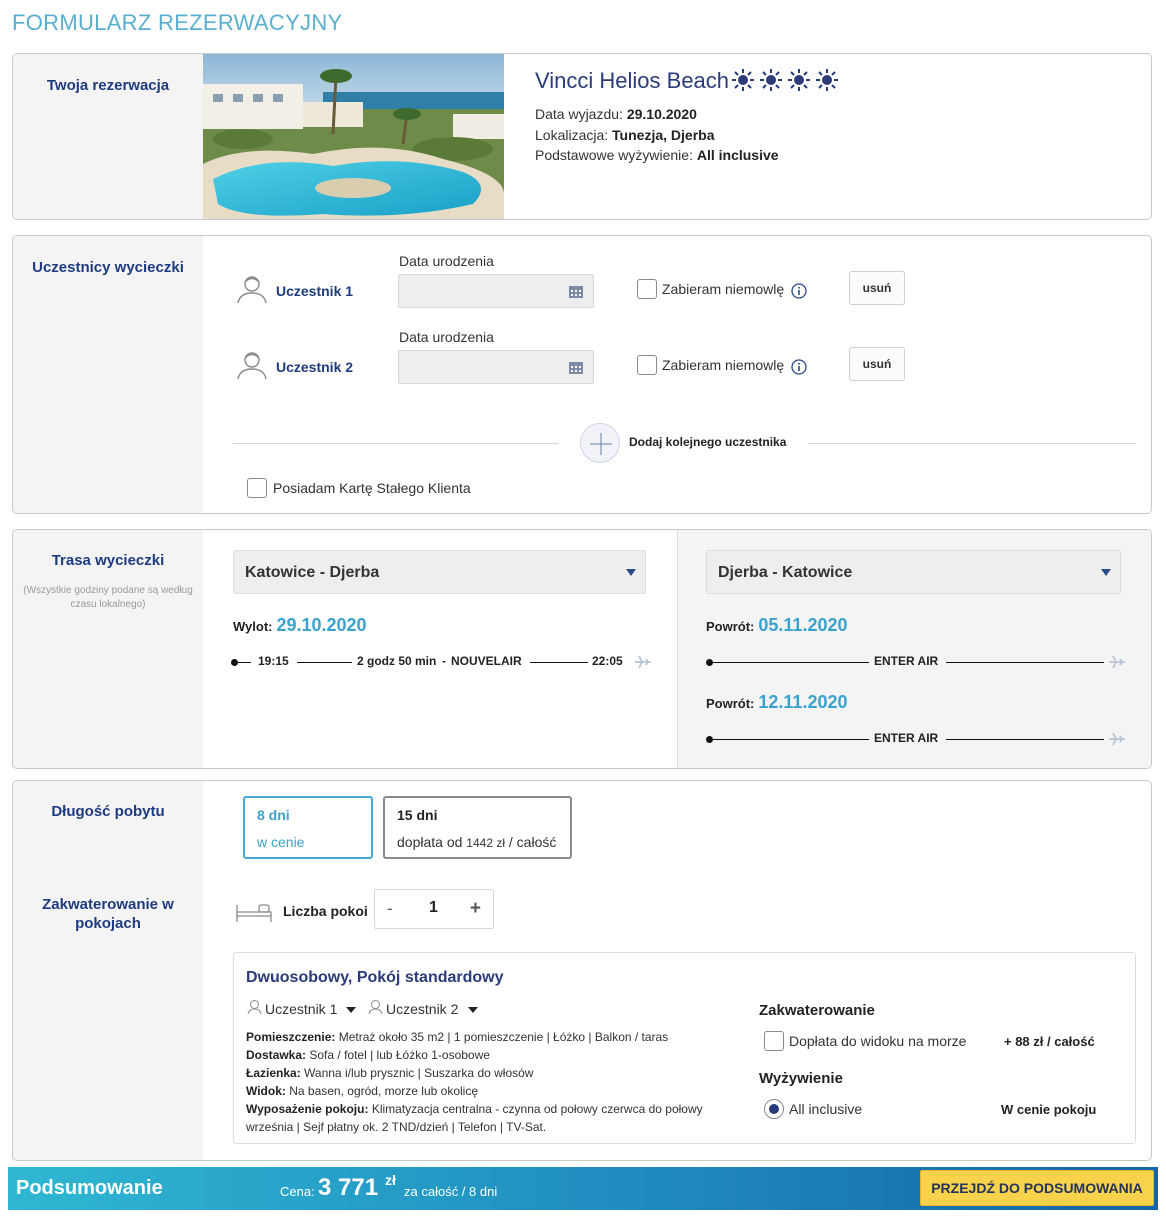 The image size is (1166, 1218). I want to click on participant-1-name: Uczestnik 1, so click(315, 291).